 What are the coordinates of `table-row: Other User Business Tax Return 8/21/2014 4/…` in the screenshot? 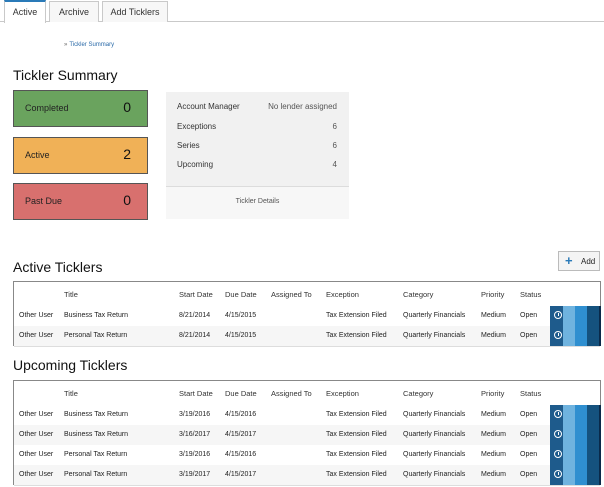 It's located at (307, 316).